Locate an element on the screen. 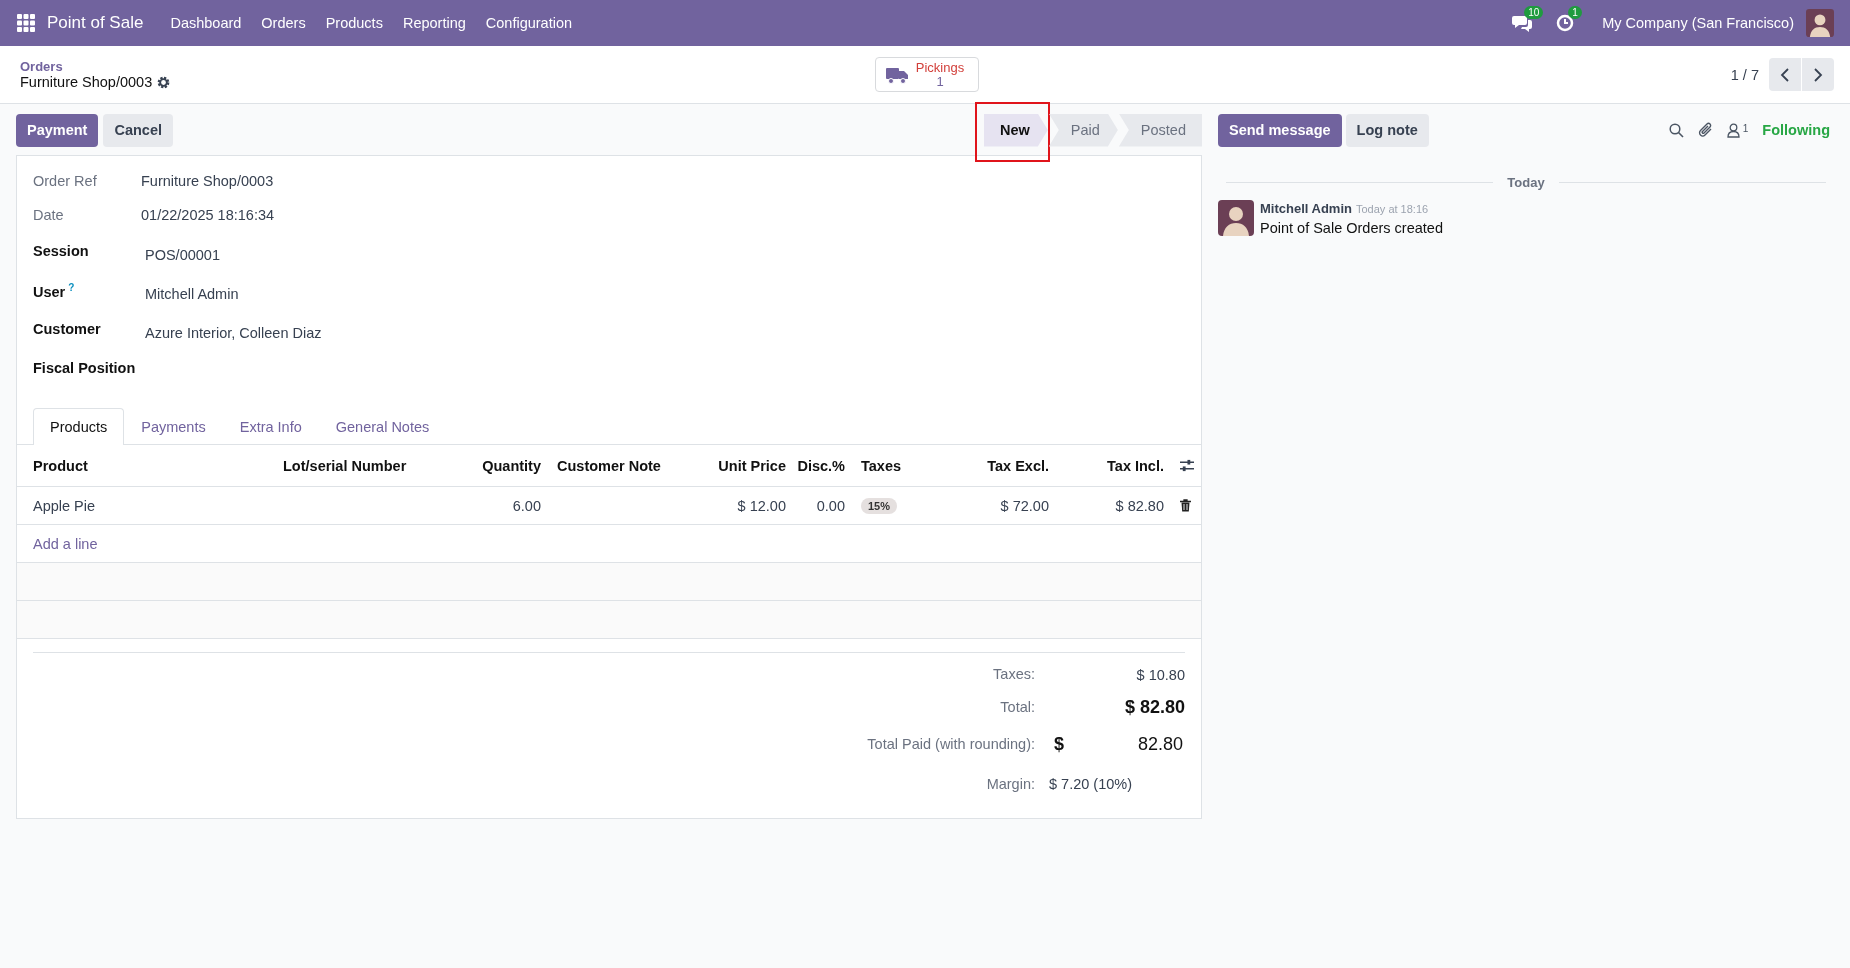 The height and width of the screenshot is (968, 1850). app-grid-icon is located at coordinates (26, 23).